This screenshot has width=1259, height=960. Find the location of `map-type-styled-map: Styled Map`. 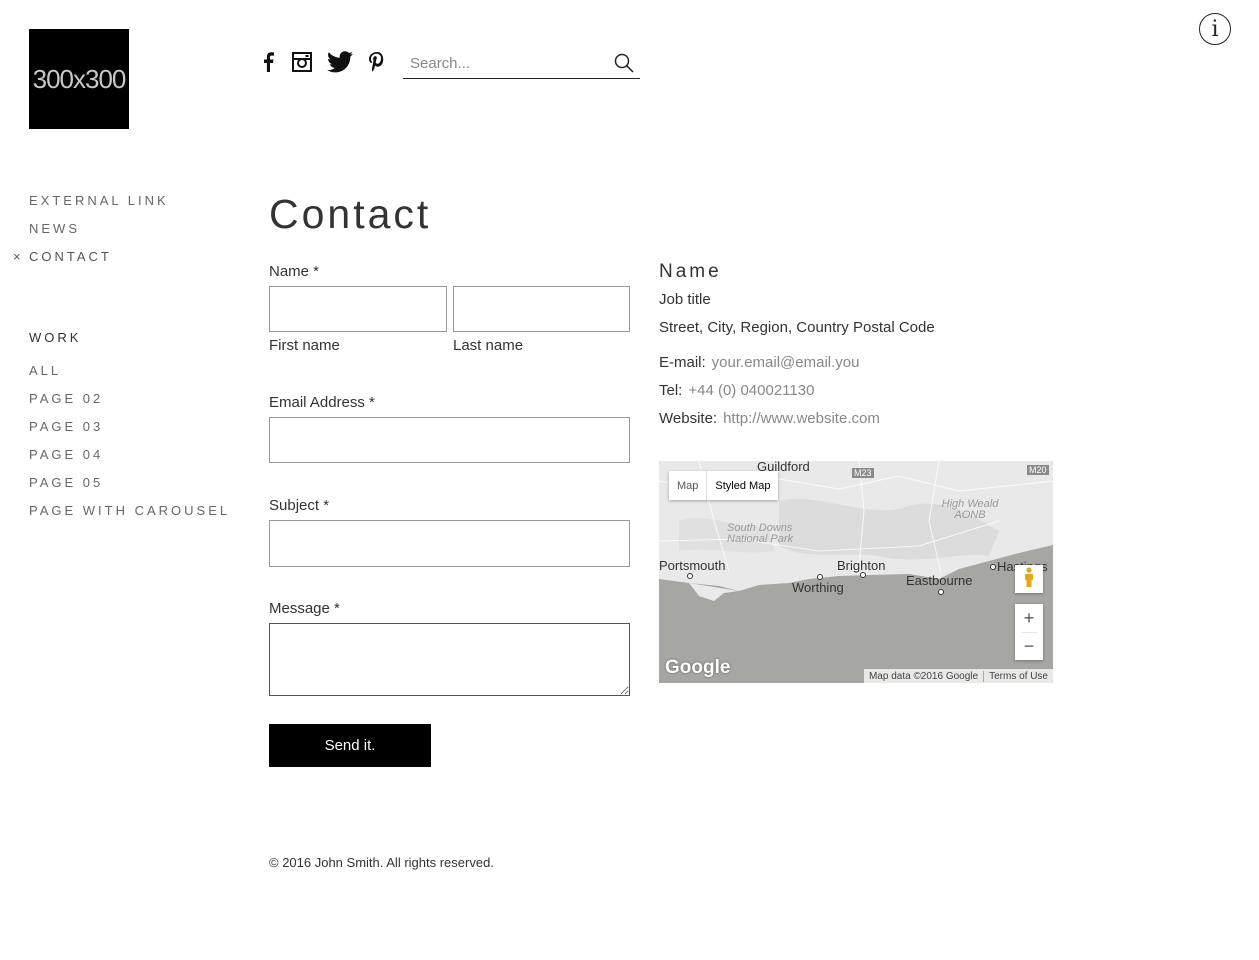

map-type-styled-map: Styled Map is located at coordinates (742, 485).